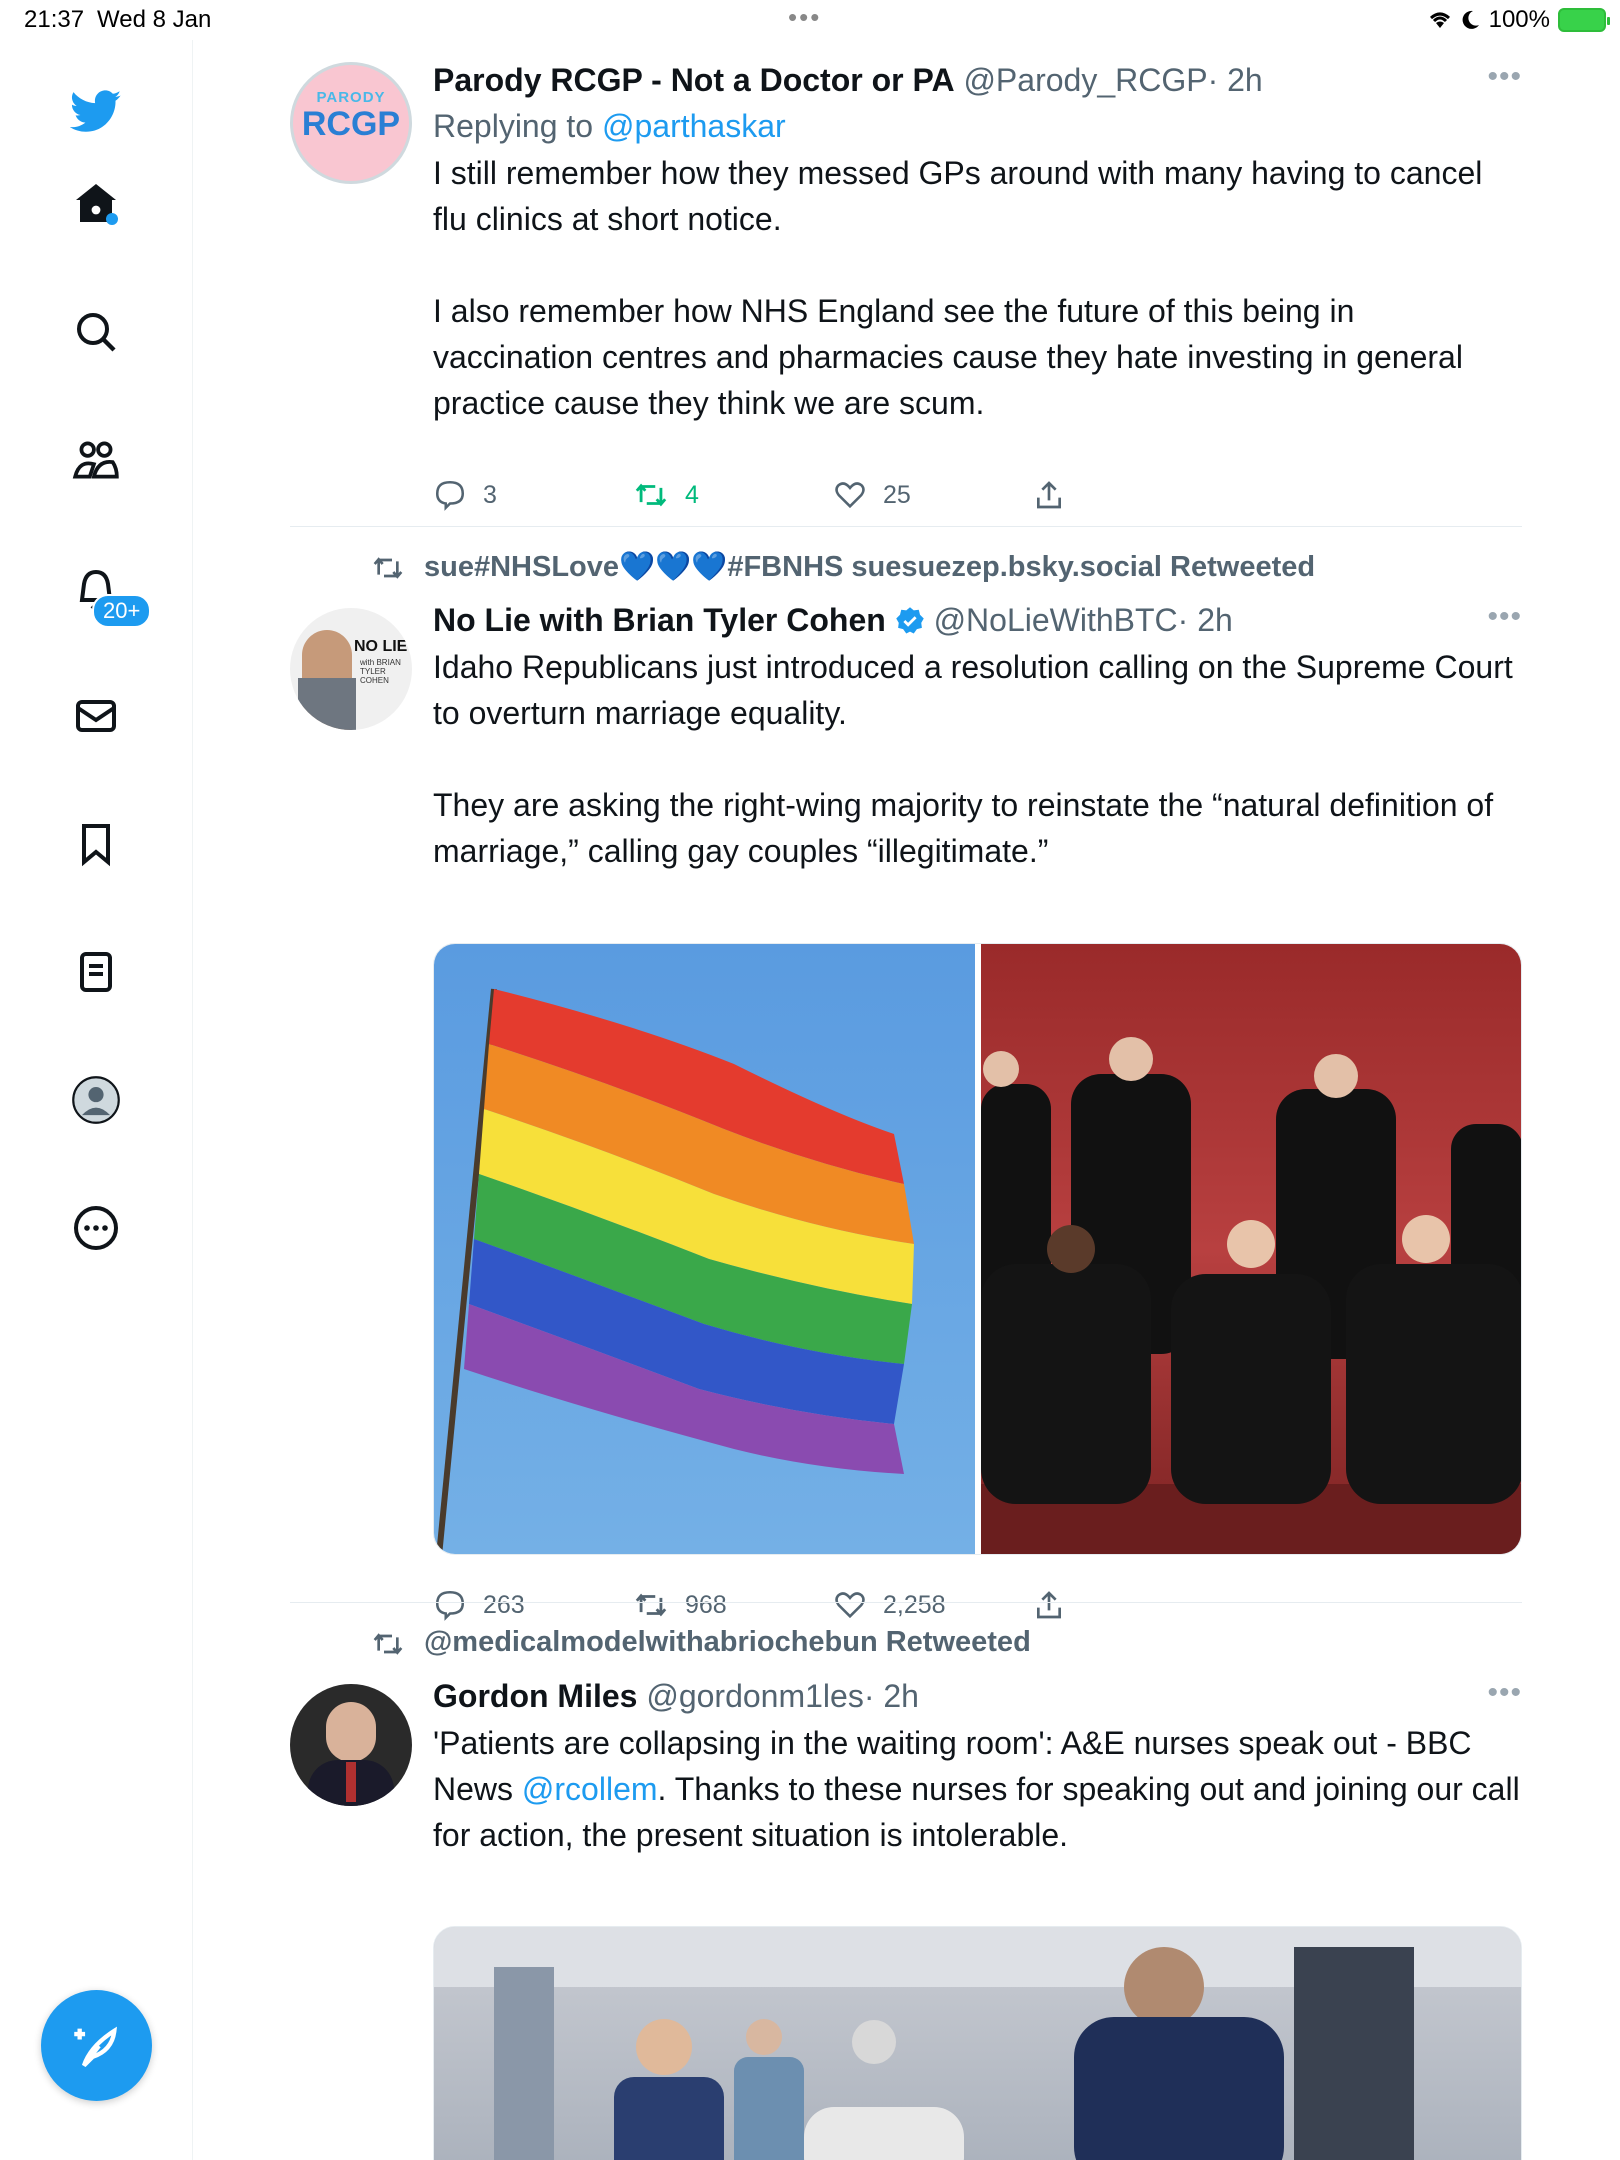 This screenshot has width=1620, height=2160. I want to click on compose-tweet-button, so click(96, 2045).